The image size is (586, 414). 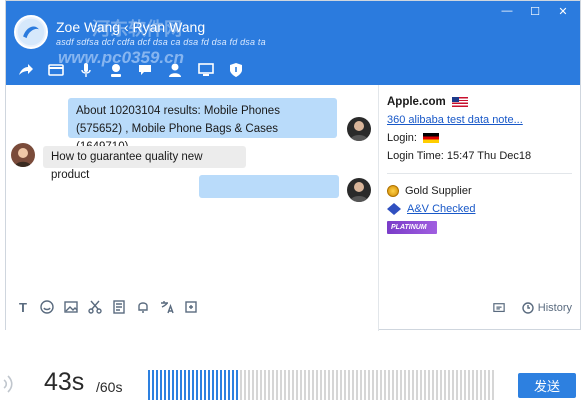 What do you see at coordinates (563, 11) in the screenshot?
I see `close-button: ✕` at bounding box center [563, 11].